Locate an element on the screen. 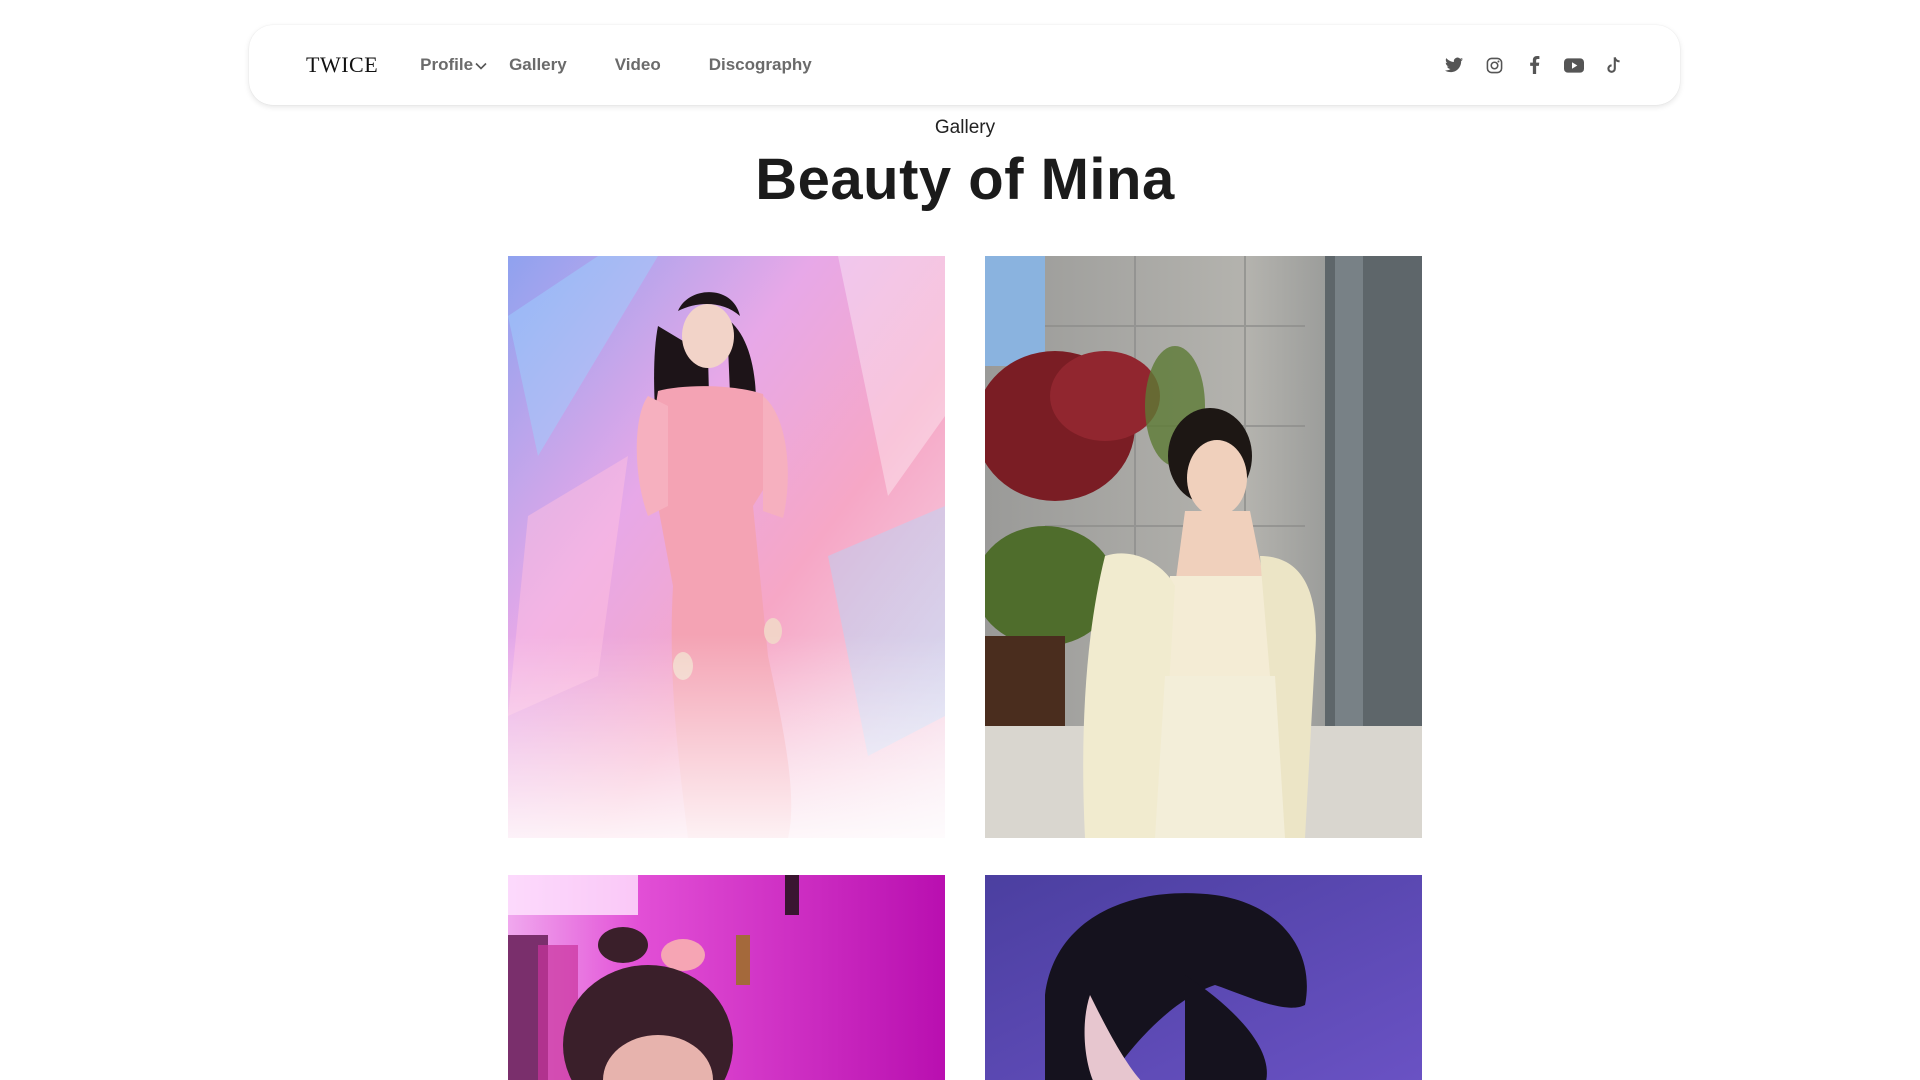 This screenshot has width=1920, height=1080. chevron-down-icon is located at coordinates (481, 66).